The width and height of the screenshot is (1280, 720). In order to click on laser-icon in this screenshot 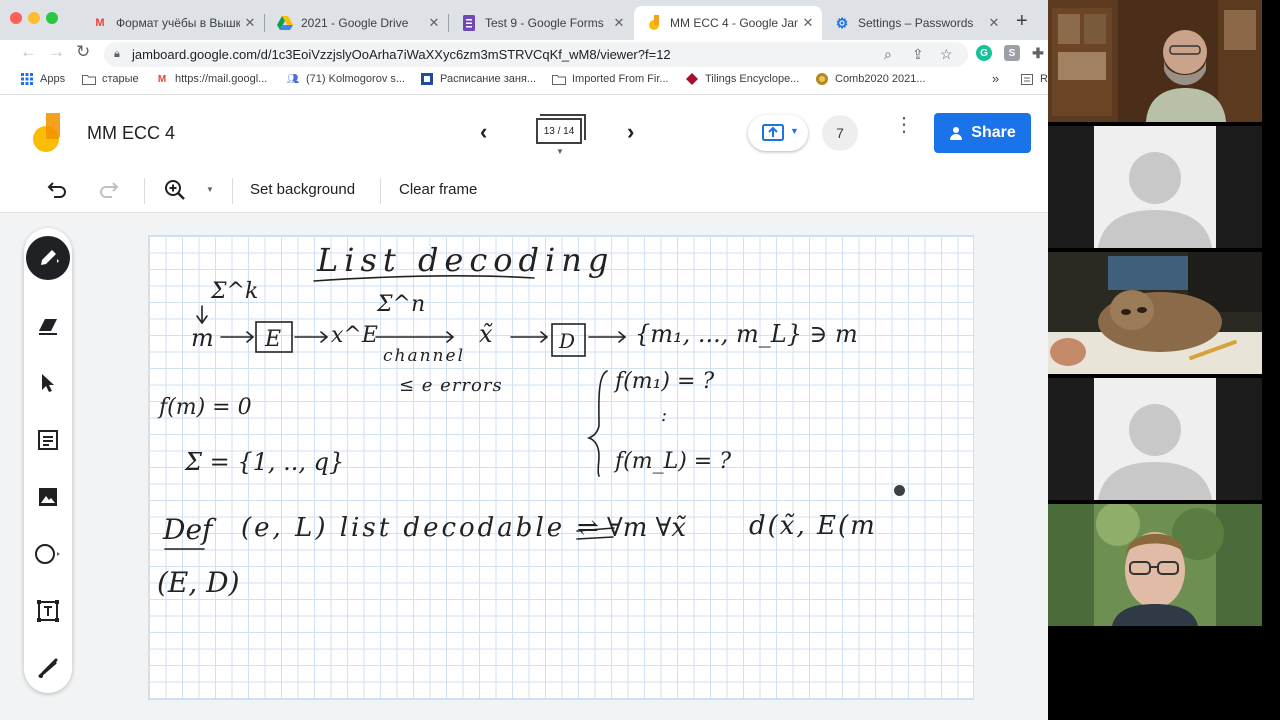, I will do `click(48, 668)`.